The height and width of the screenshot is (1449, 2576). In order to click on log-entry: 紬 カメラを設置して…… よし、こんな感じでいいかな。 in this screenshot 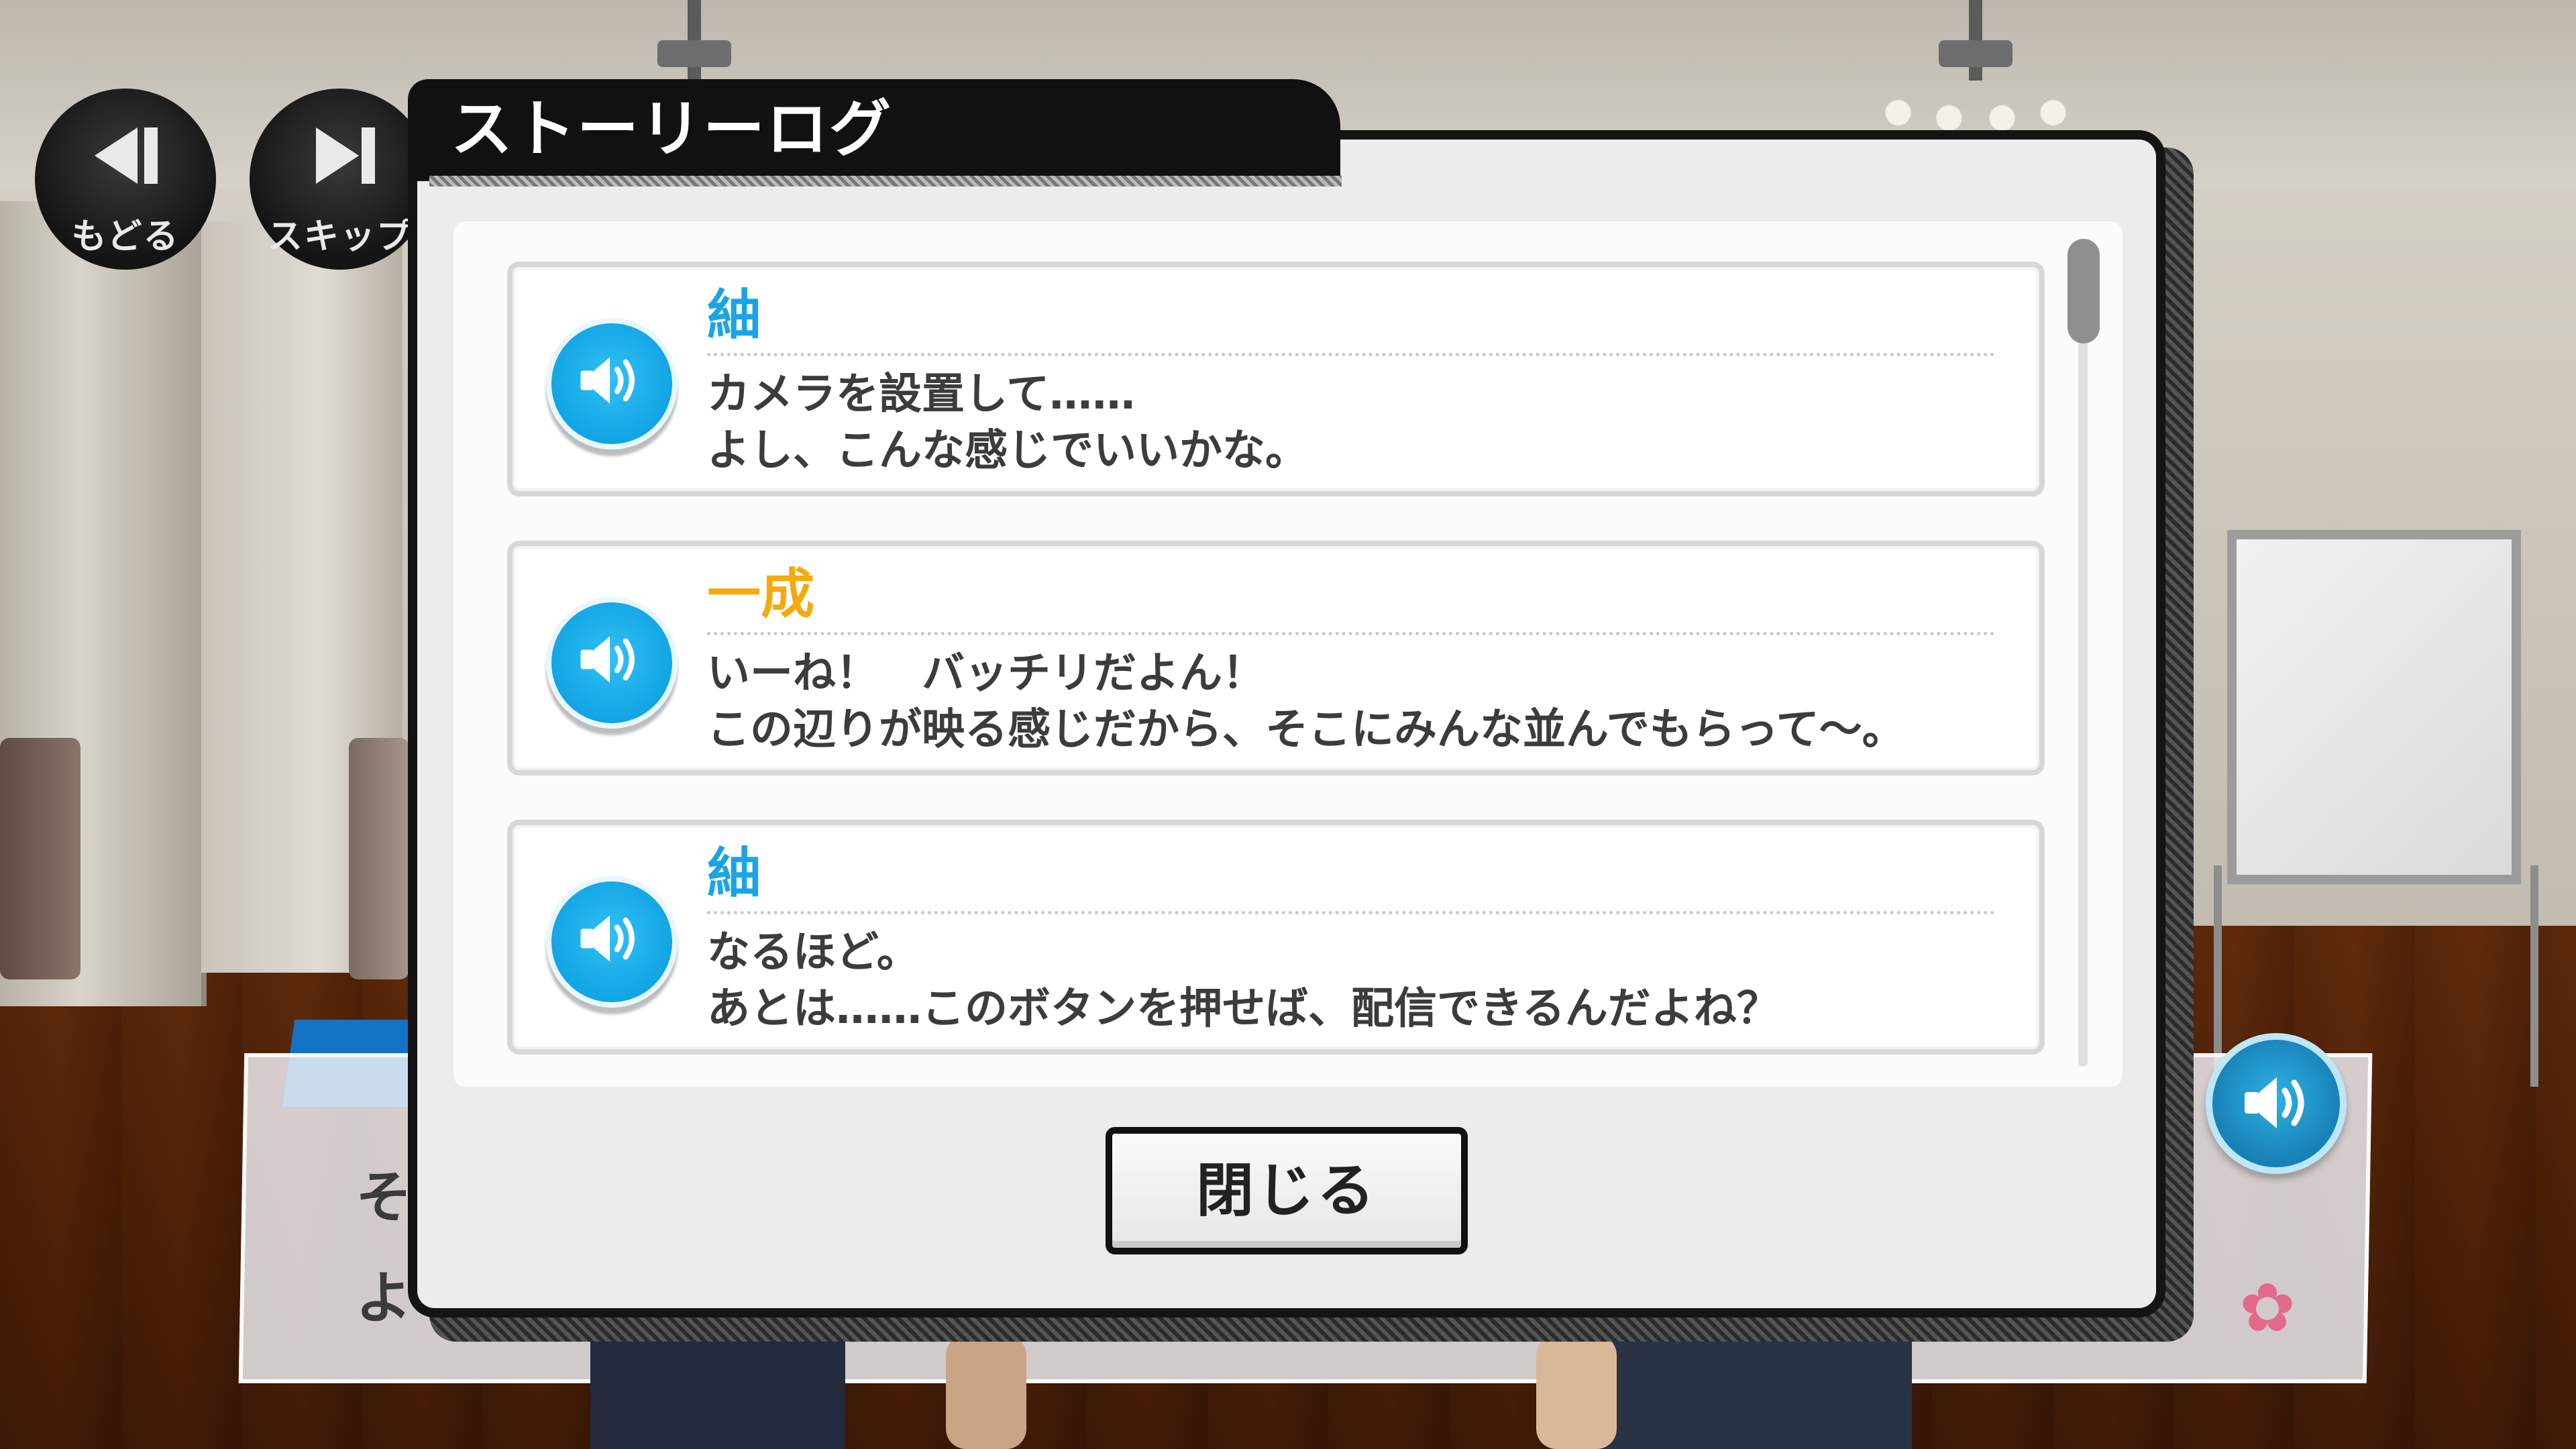, I will do `click(1276, 379)`.